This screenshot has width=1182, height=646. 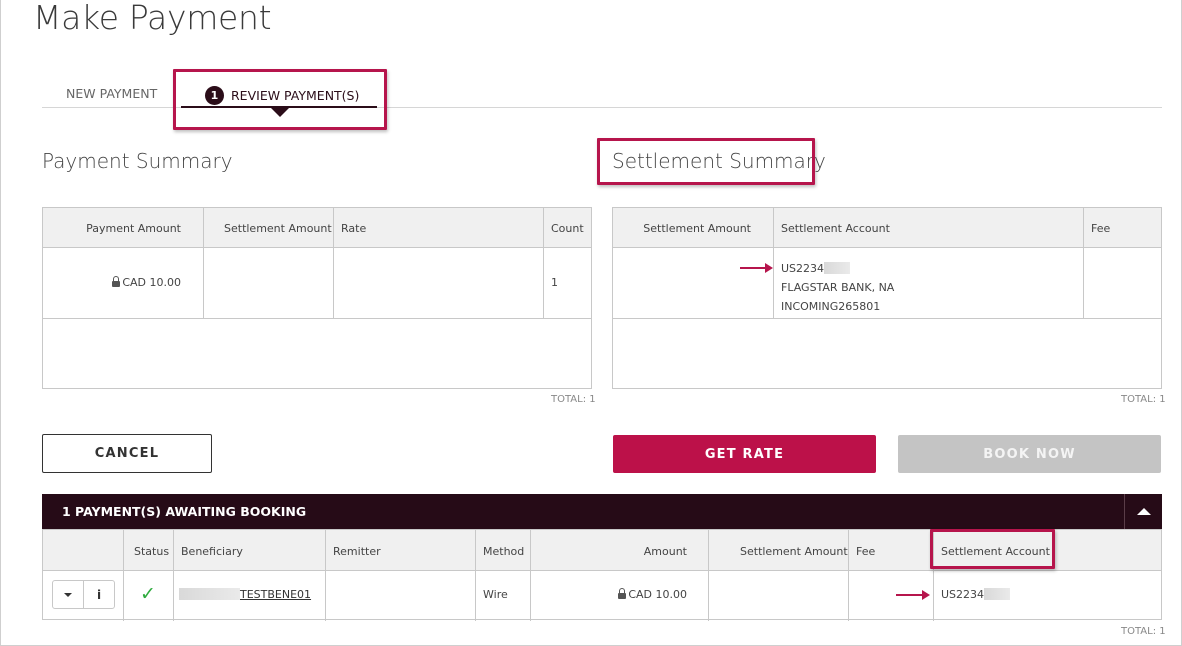 I want to click on check-icon: ✓, so click(x=148, y=594).